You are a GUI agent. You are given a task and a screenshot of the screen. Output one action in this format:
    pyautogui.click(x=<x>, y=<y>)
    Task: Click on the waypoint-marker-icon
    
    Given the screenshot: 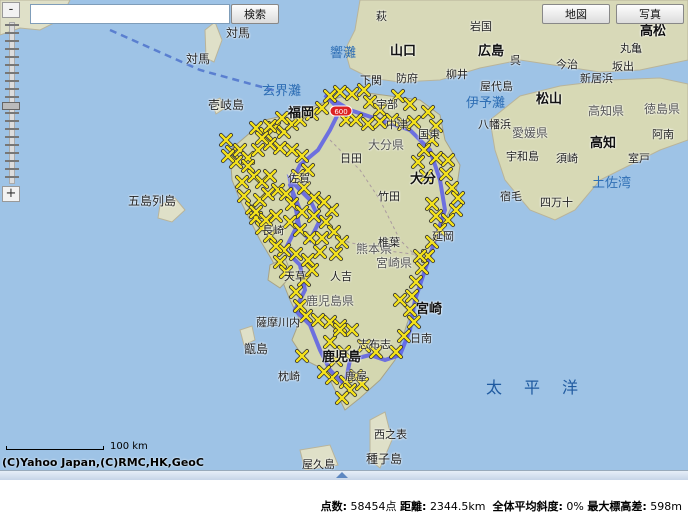 What is the action you would take?
    pyautogui.click(x=226, y=140)
    